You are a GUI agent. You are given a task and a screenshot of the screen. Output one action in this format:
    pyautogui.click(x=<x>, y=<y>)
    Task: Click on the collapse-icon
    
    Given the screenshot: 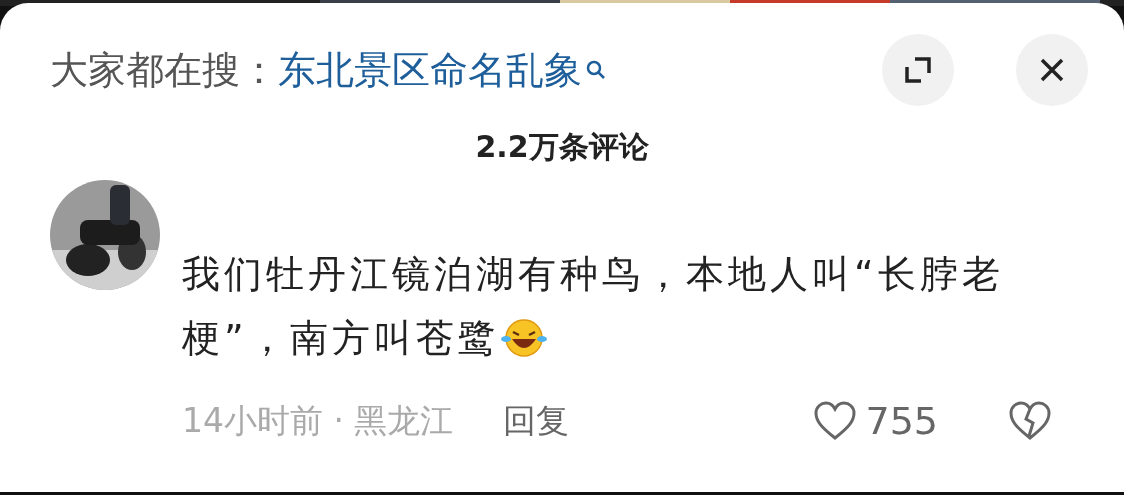 What is the action you would take?
    pyautogui.click(x=918, y=70)
    